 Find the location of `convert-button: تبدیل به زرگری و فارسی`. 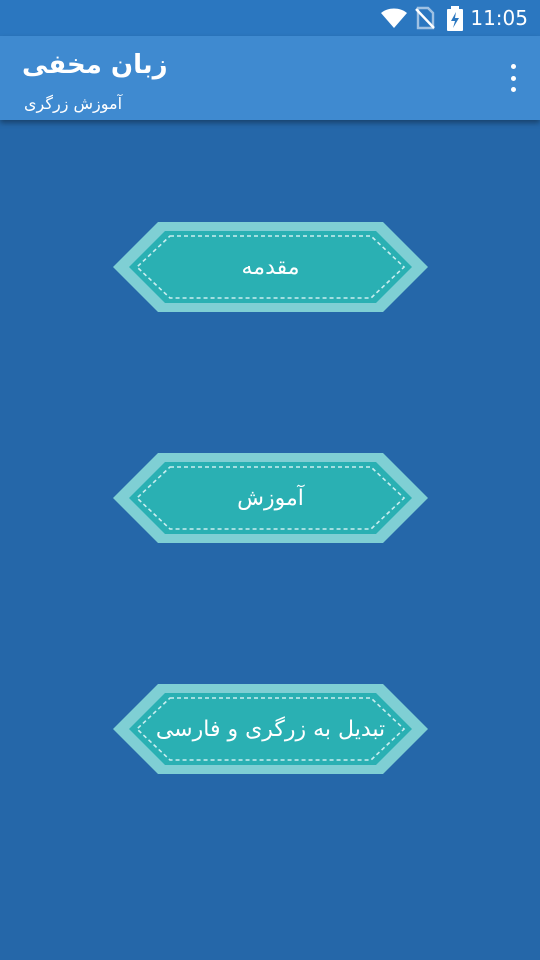

convert-button: تبدیل به زرگری و فارسی is located at coordinates (270, 729).